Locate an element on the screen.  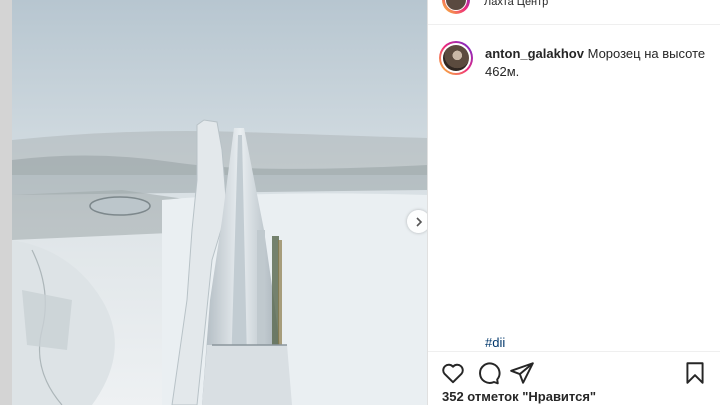
backdrop-strip is located at coordinates (6, 202).